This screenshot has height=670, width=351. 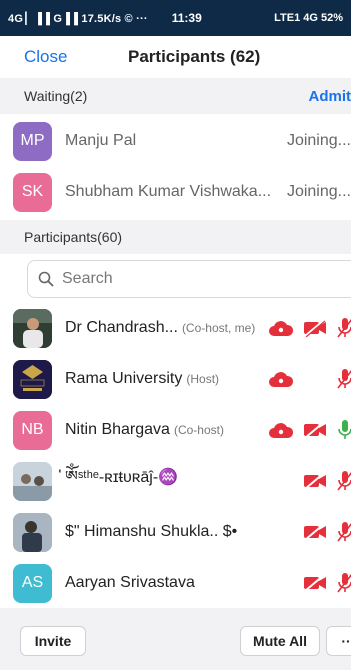 I want to click on avatar: AS, so click(x=32, y=583).